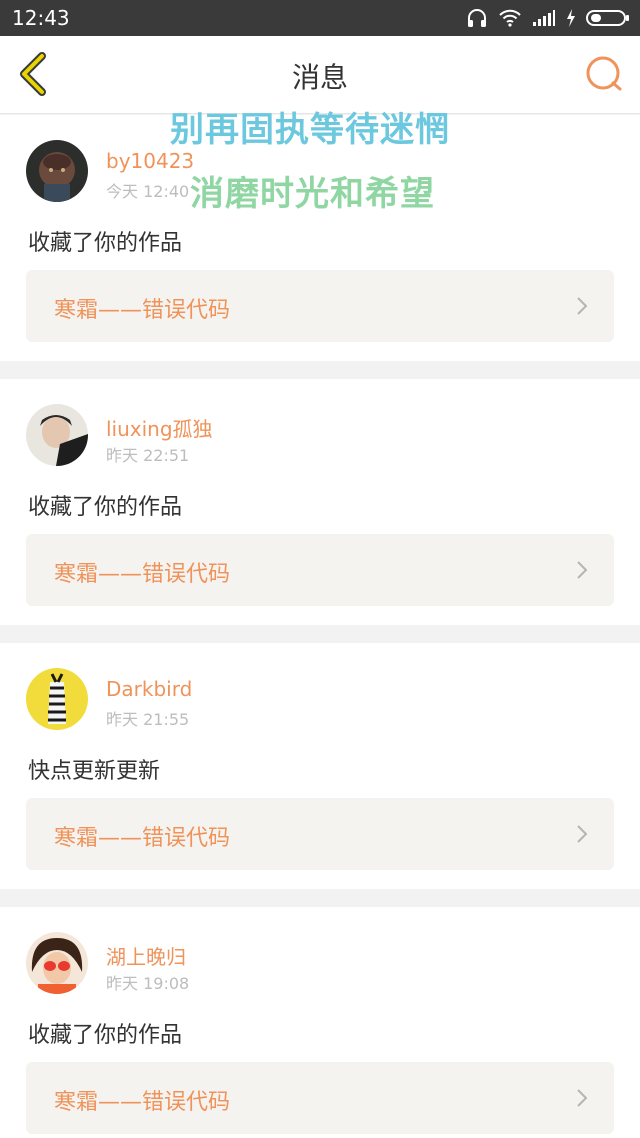 Image resolution: width=640 pixels, height=1138 pixels. I want to click on status-time: 12:43, so click(41, 18).